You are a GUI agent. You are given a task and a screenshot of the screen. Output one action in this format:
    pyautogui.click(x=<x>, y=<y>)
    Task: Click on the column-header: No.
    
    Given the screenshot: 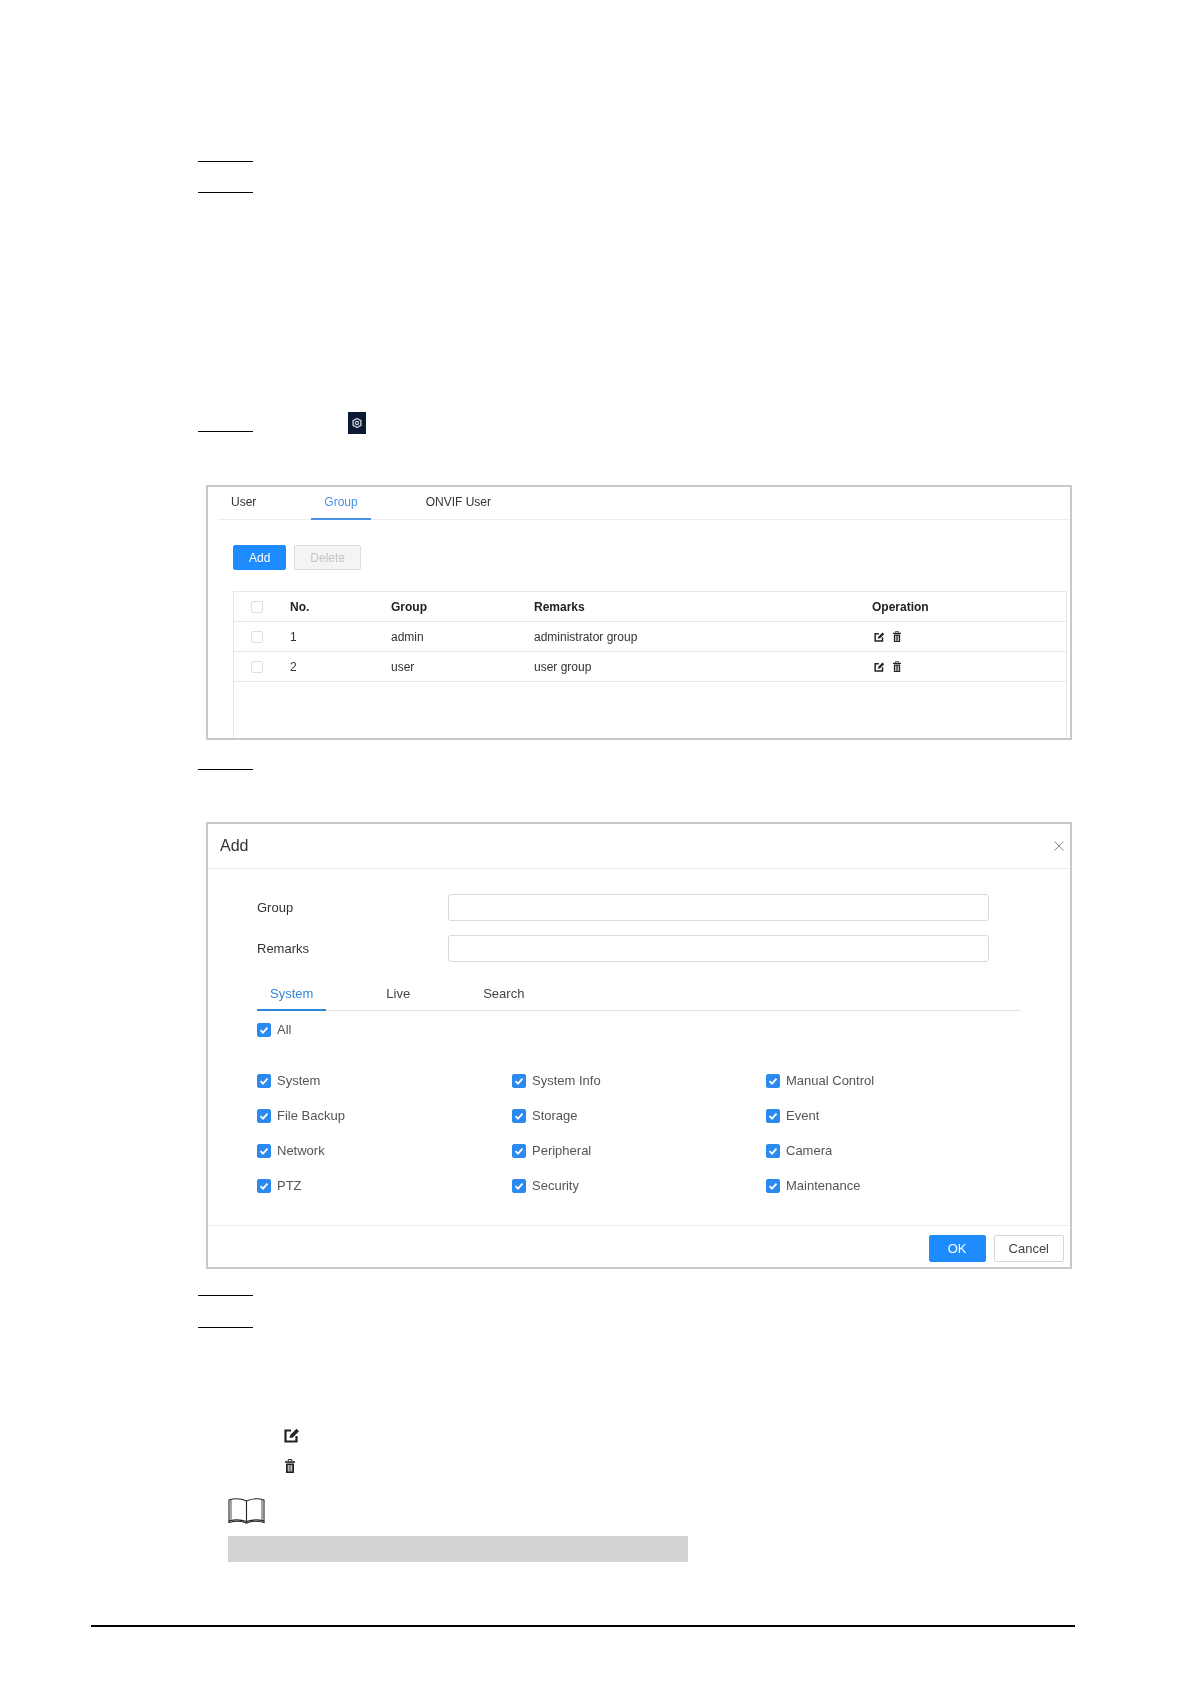 What is the action you would take?
    pyautogui.click(x=300, y=606)
    